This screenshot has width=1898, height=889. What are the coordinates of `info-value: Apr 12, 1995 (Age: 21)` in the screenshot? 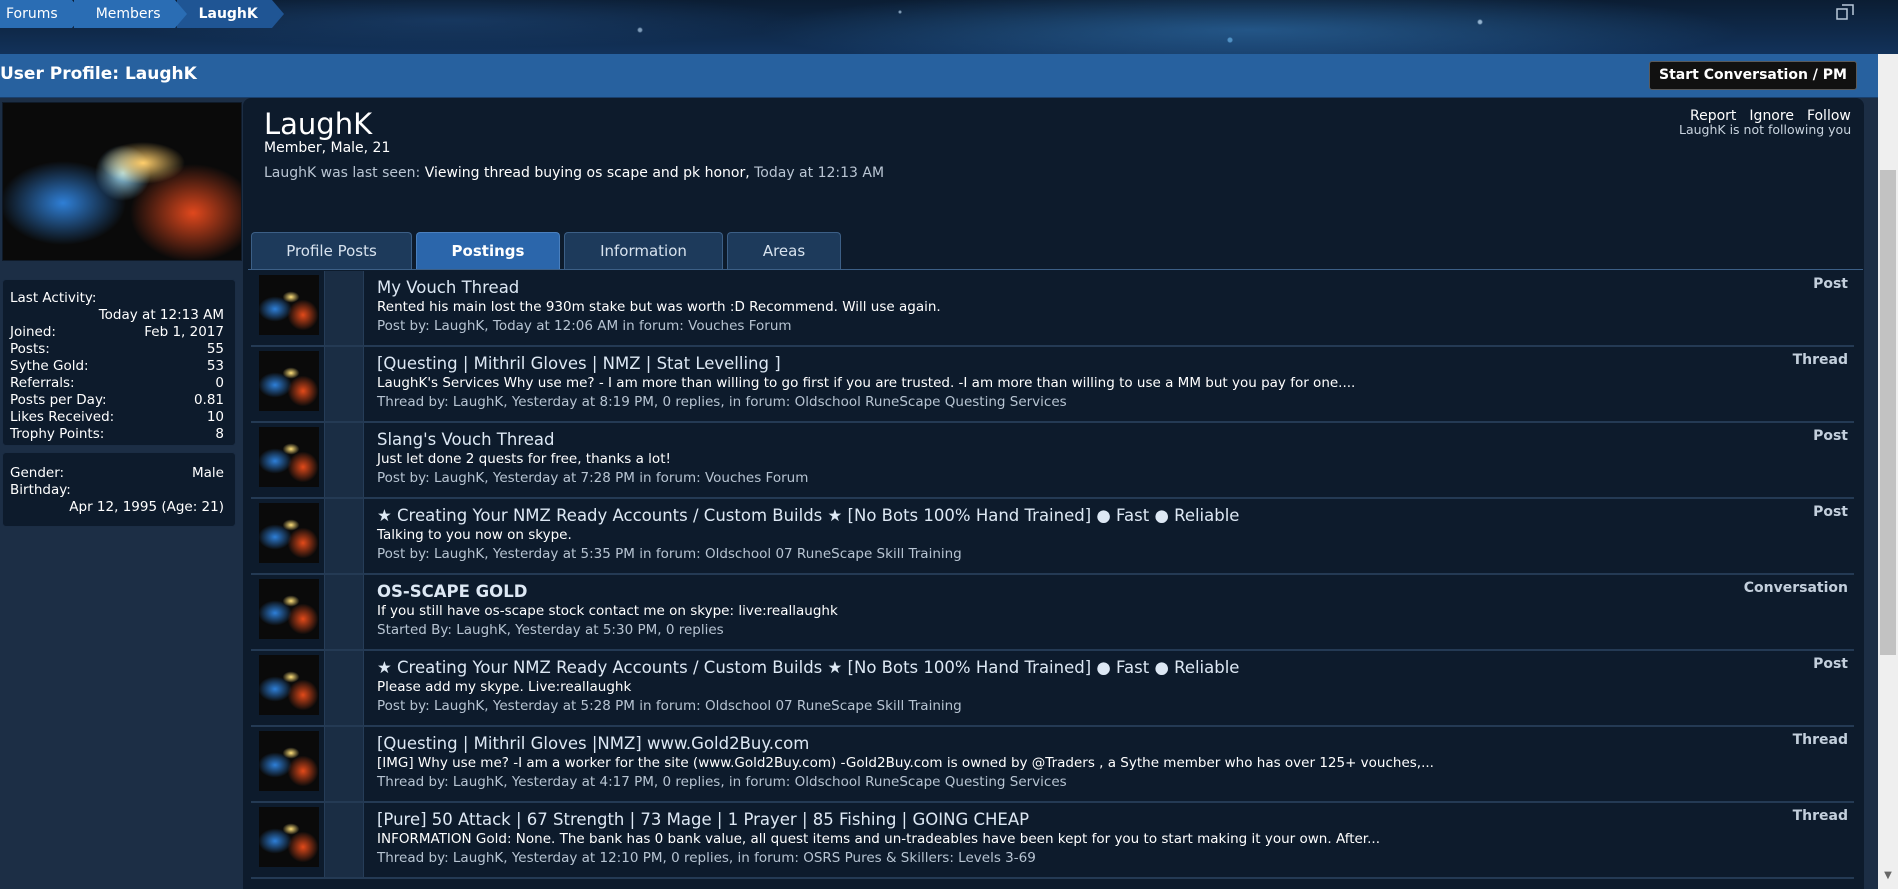 It's located at (146, 507).